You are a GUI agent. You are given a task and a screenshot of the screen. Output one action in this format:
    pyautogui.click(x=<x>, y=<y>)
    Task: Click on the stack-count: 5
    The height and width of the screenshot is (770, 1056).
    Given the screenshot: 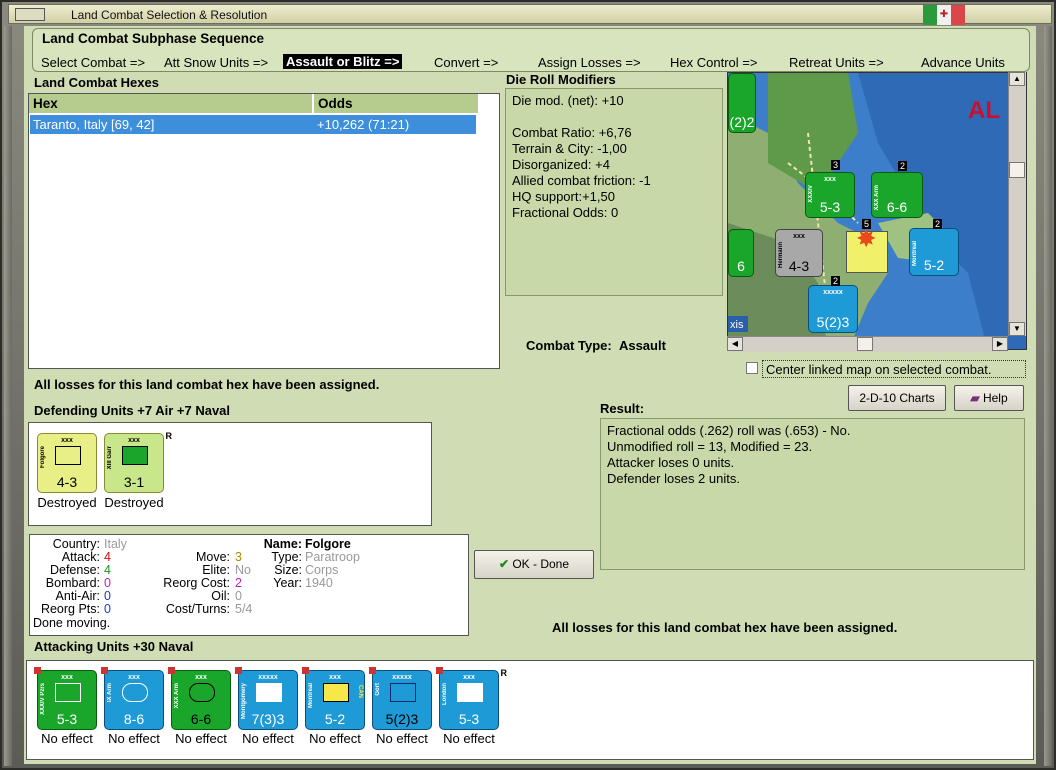 What is the action you would take?
    pyautogui.click(x=867, y=224)
    